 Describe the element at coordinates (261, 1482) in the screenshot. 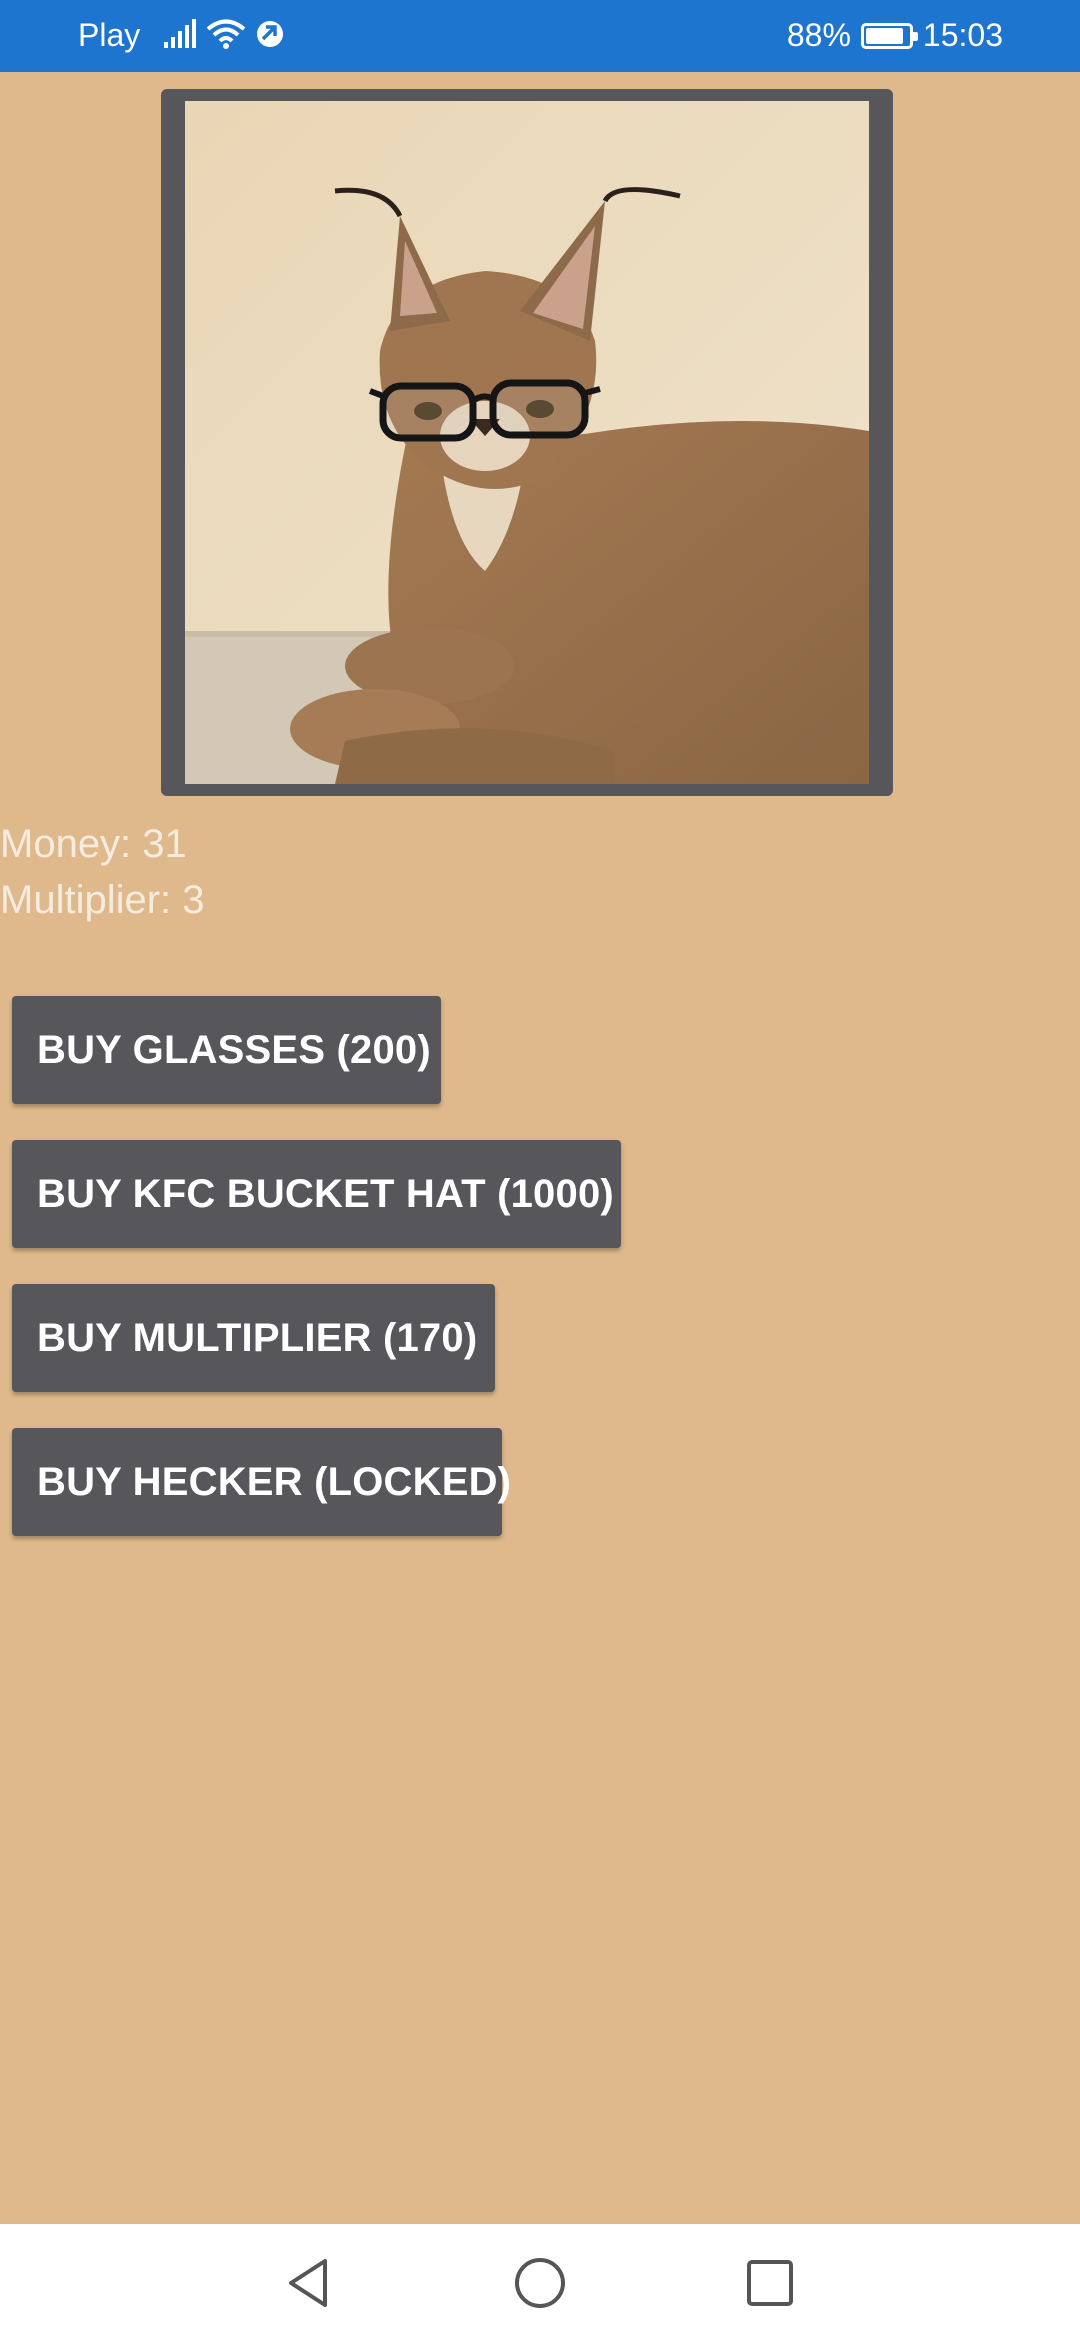

I see `buy-hecker-button: BUY HECKER (LOCKED)` at that location.